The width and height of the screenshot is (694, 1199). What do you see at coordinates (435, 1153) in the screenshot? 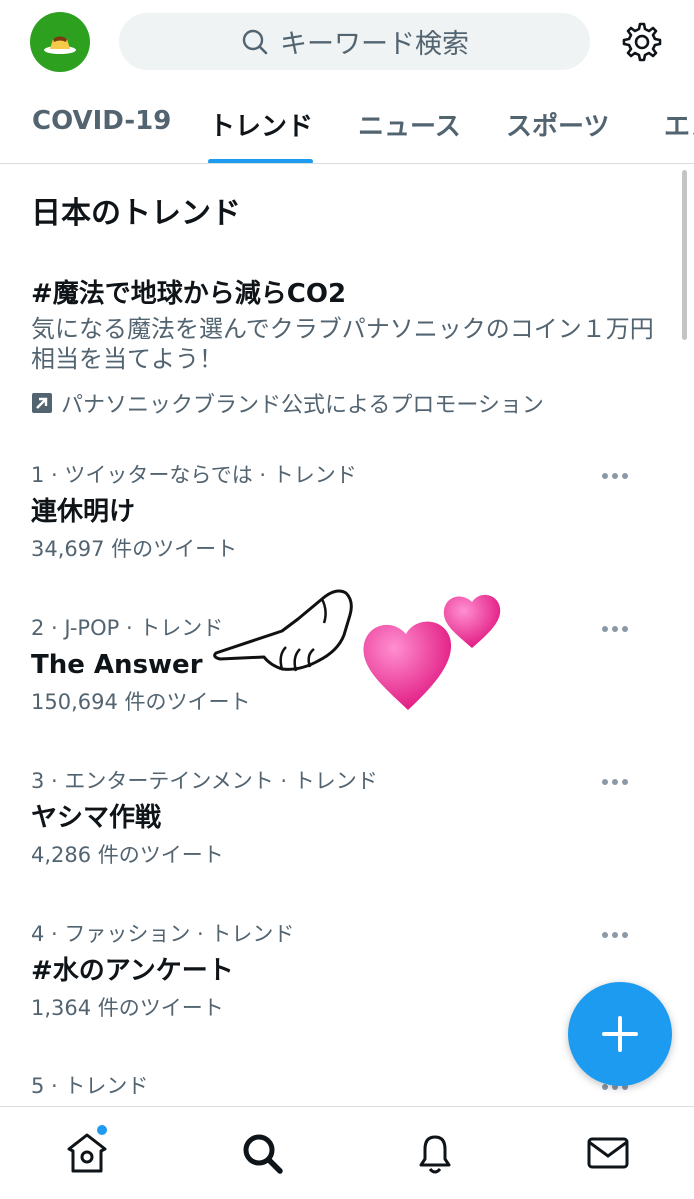
I see `bell-icon` at bounding box center [435, 1153].